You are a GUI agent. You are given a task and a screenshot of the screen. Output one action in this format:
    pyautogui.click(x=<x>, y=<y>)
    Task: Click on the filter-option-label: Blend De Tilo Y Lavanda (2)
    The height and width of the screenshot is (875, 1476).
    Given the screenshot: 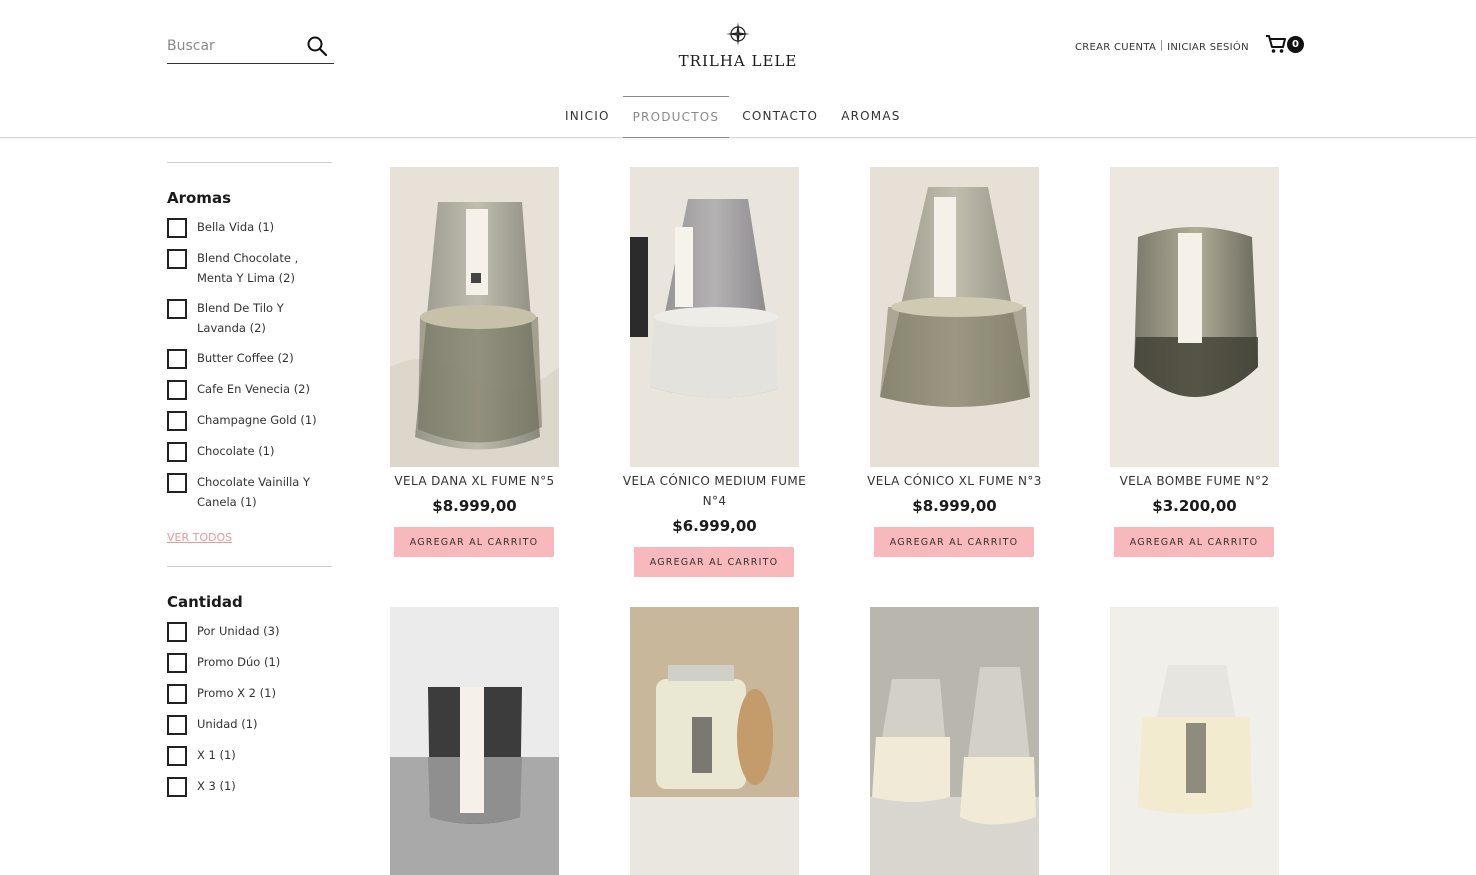 What is the action you would take?
    pyautogui.click(x=240, y=318)
    